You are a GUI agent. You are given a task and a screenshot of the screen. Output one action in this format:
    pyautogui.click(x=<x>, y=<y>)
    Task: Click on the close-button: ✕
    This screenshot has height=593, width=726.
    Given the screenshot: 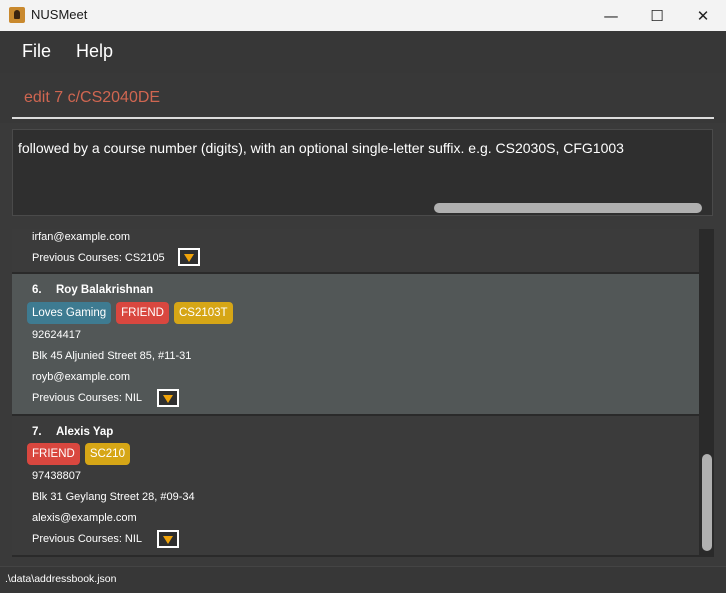 What is the action you would take?
    pyautogui.click(x=703, y=15)
    